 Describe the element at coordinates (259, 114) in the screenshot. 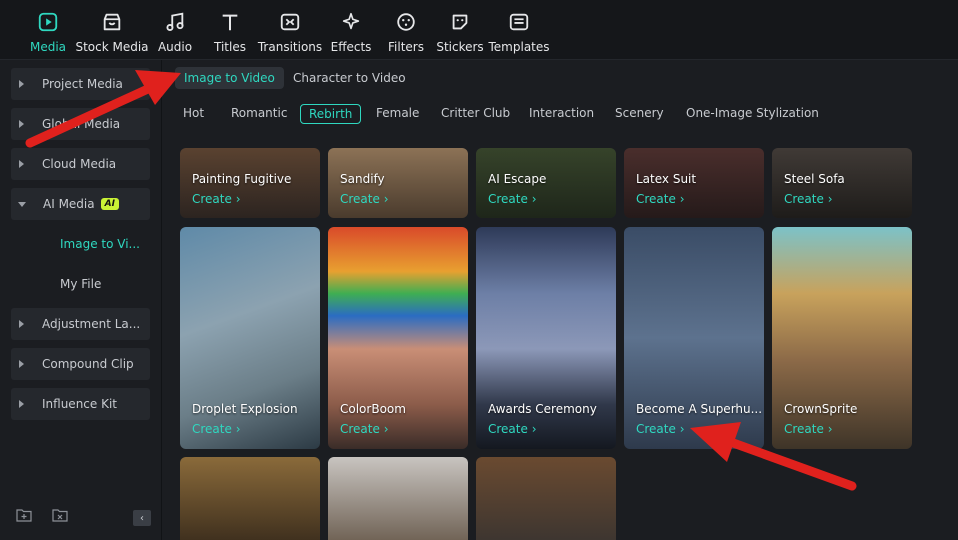

I see `category-romantic: Romantic` at that location.